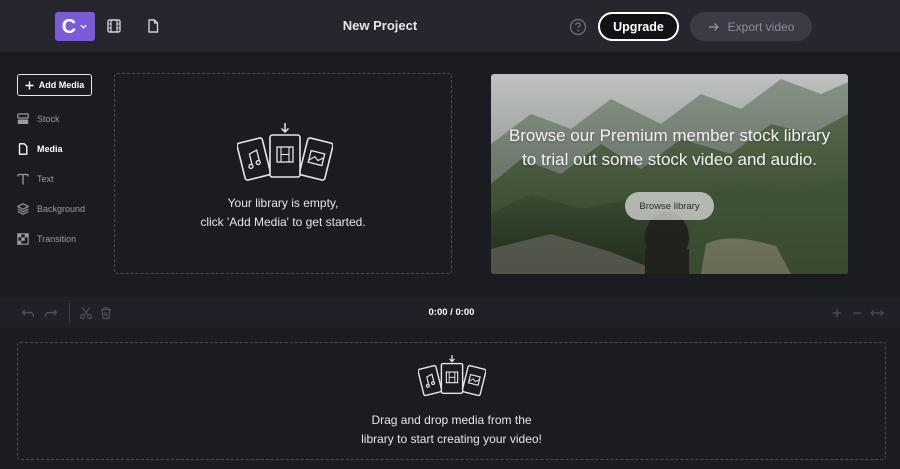 The image size is (900, 469). I want to click on plus-icon, so click(29, 85).